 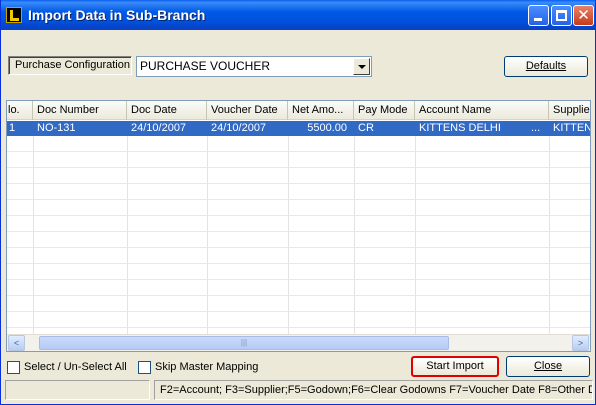 What do you see at coordinates (167, 110) in the screenshot?
I see `column-header-doc-date: Doc Date` at bounding box center [167, 110].